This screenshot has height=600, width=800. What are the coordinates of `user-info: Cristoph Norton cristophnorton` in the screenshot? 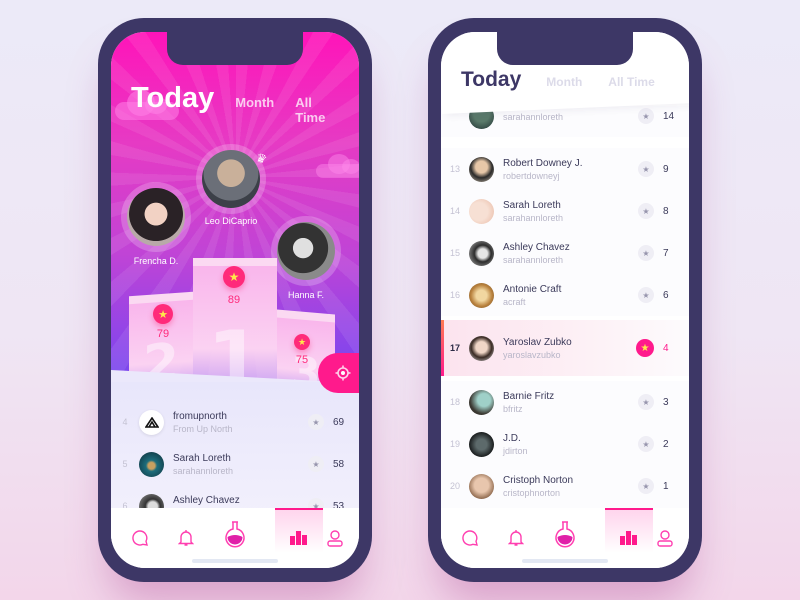 It's located at (570, 486).